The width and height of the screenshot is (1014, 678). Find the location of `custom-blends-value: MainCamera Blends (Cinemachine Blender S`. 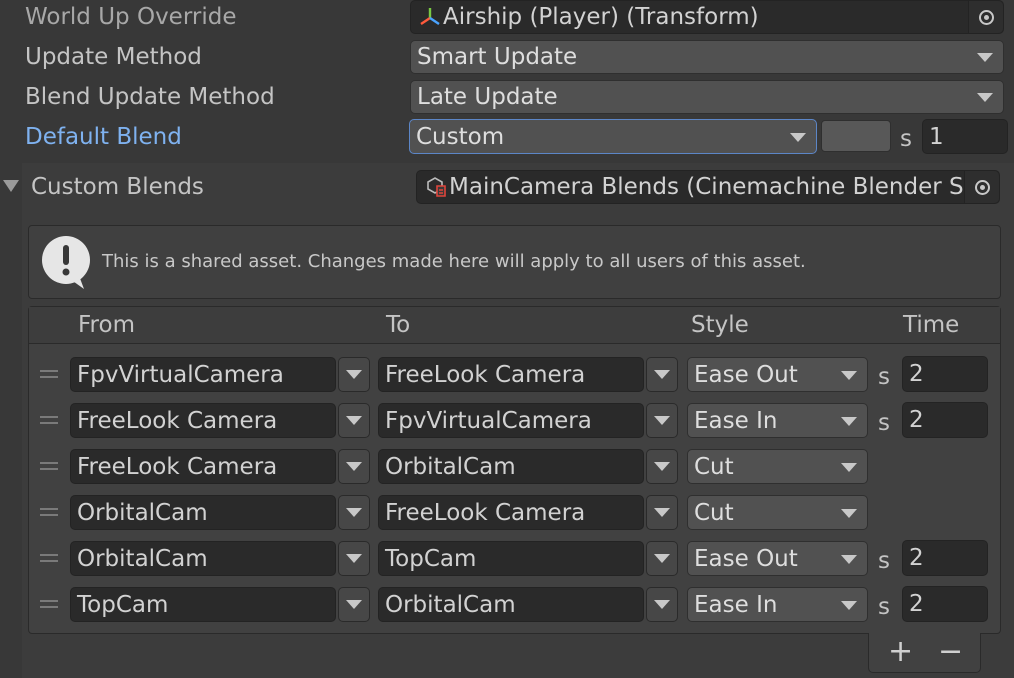

custom-blends-value: MainCamera Blends (Cinemachine Blender S is located at coordinates (706, 187).